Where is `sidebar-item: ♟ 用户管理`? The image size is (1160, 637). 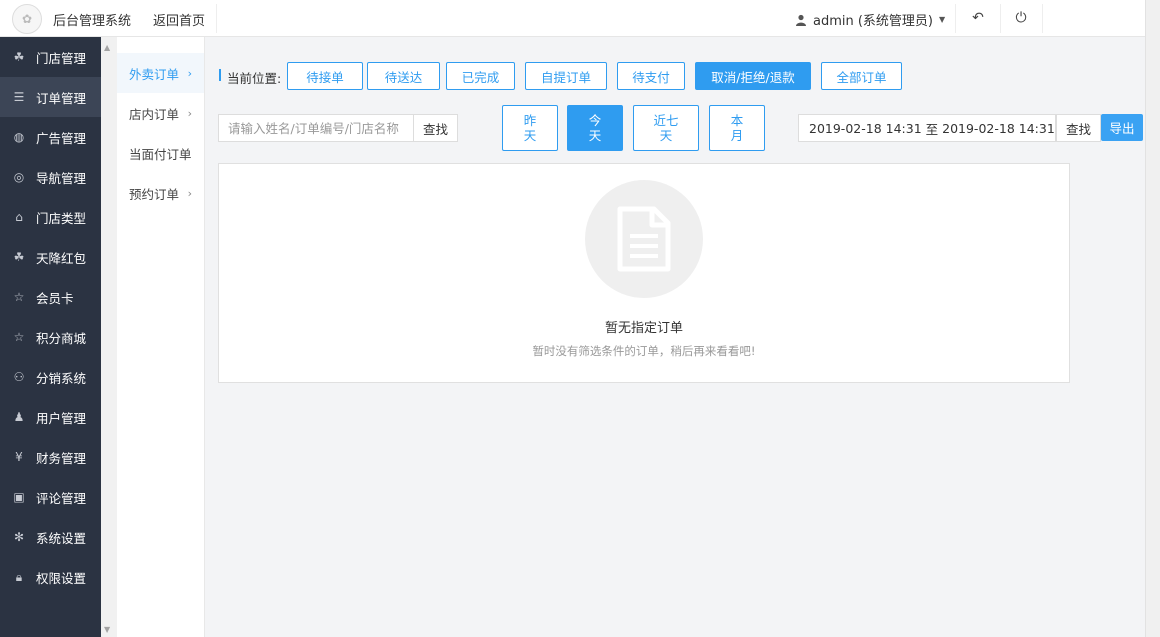
sidebar-item: ♟ 用户管理 is located at coordinates (50, 417).